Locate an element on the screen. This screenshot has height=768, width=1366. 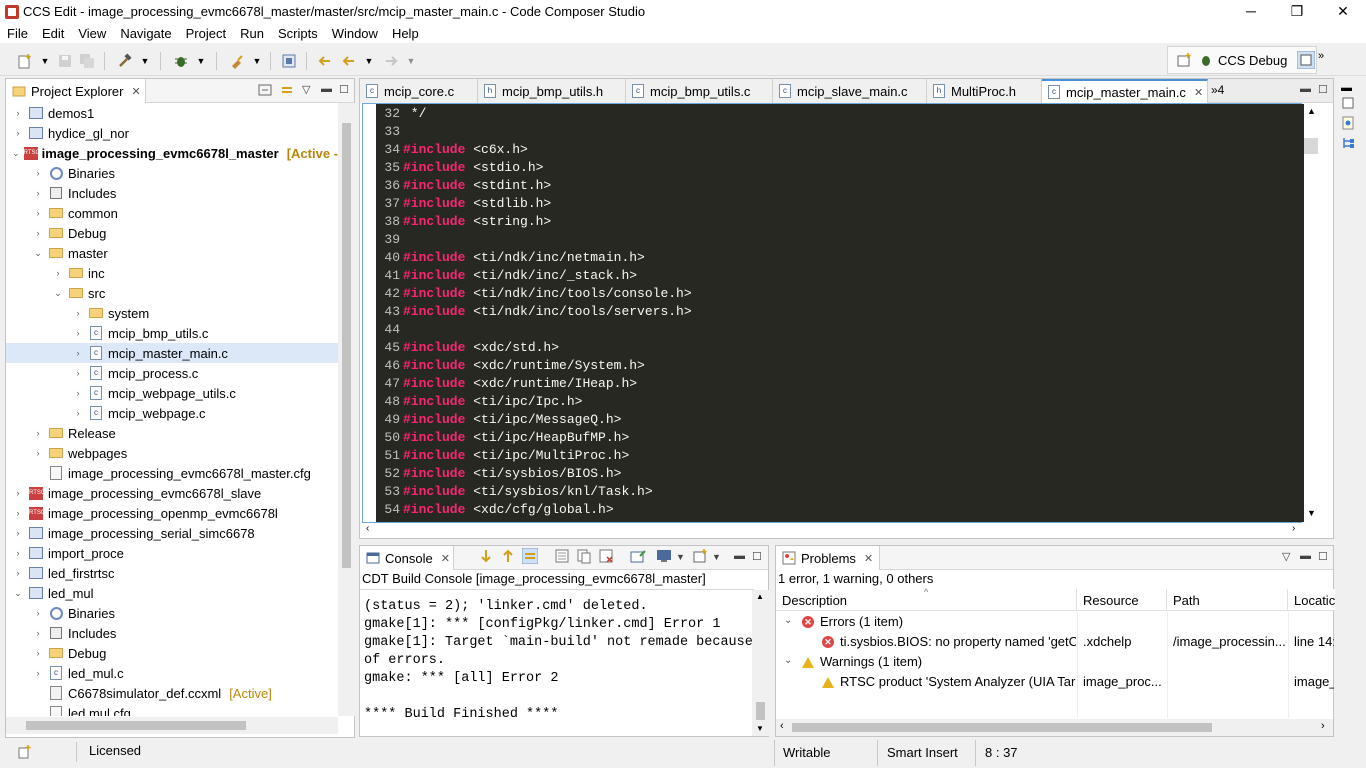
code-line: #include <xdc/std.h> is located at coordinates (481, 347).